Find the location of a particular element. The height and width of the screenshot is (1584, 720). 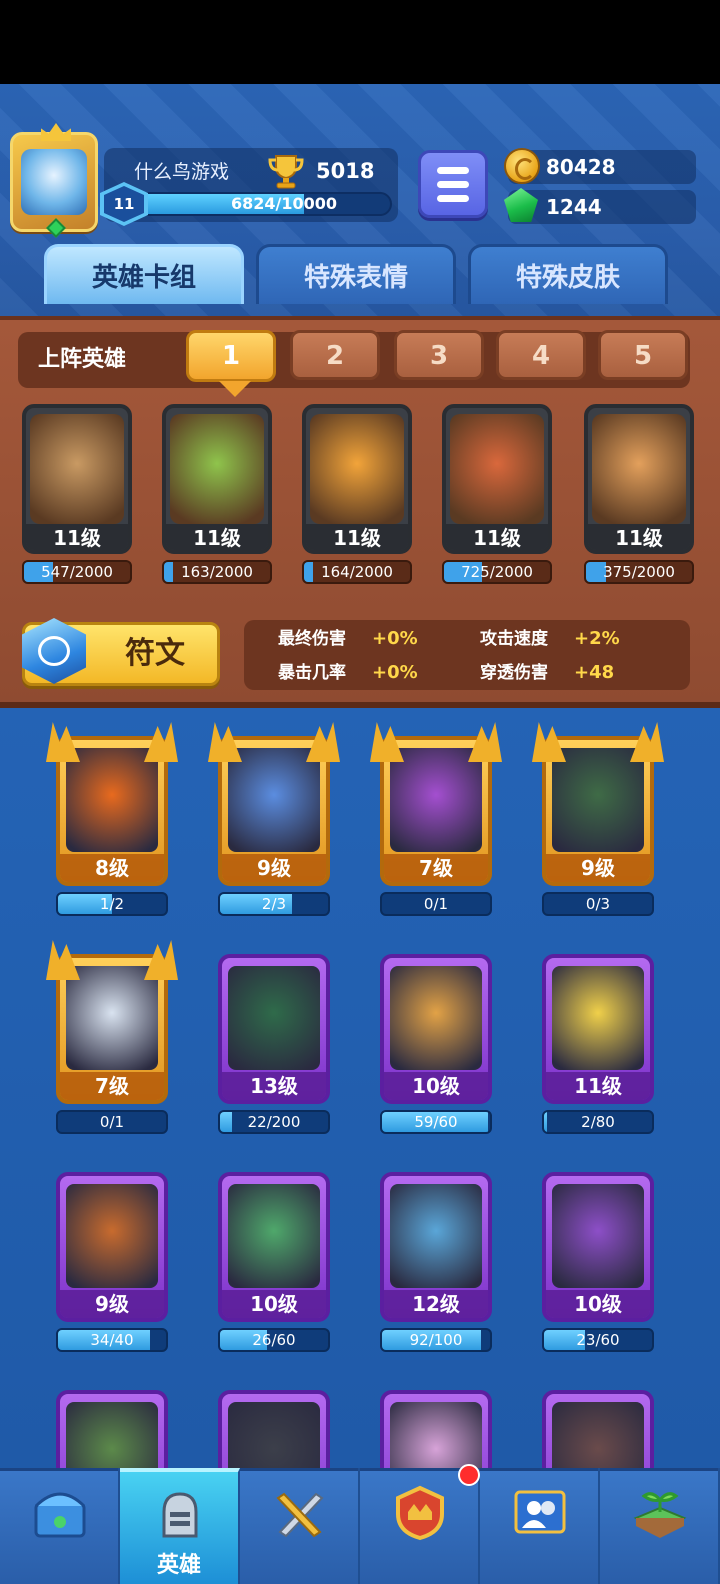

hero-progress-text: 26/60 is located at coordinates (274, 1340).